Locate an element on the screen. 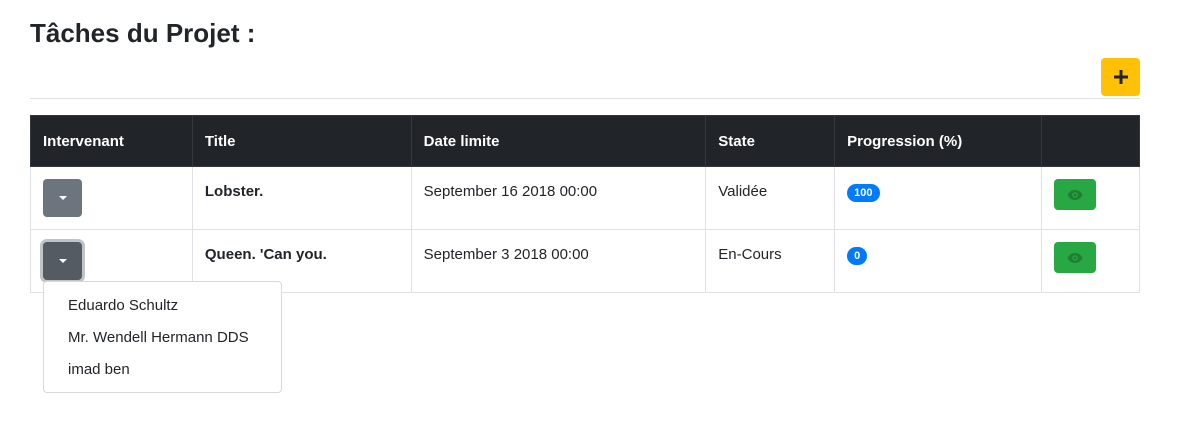 This screenshot has height=447, width=1188. dropdown-item-imad-ben: imad ben is located at coordinates (162, 370).